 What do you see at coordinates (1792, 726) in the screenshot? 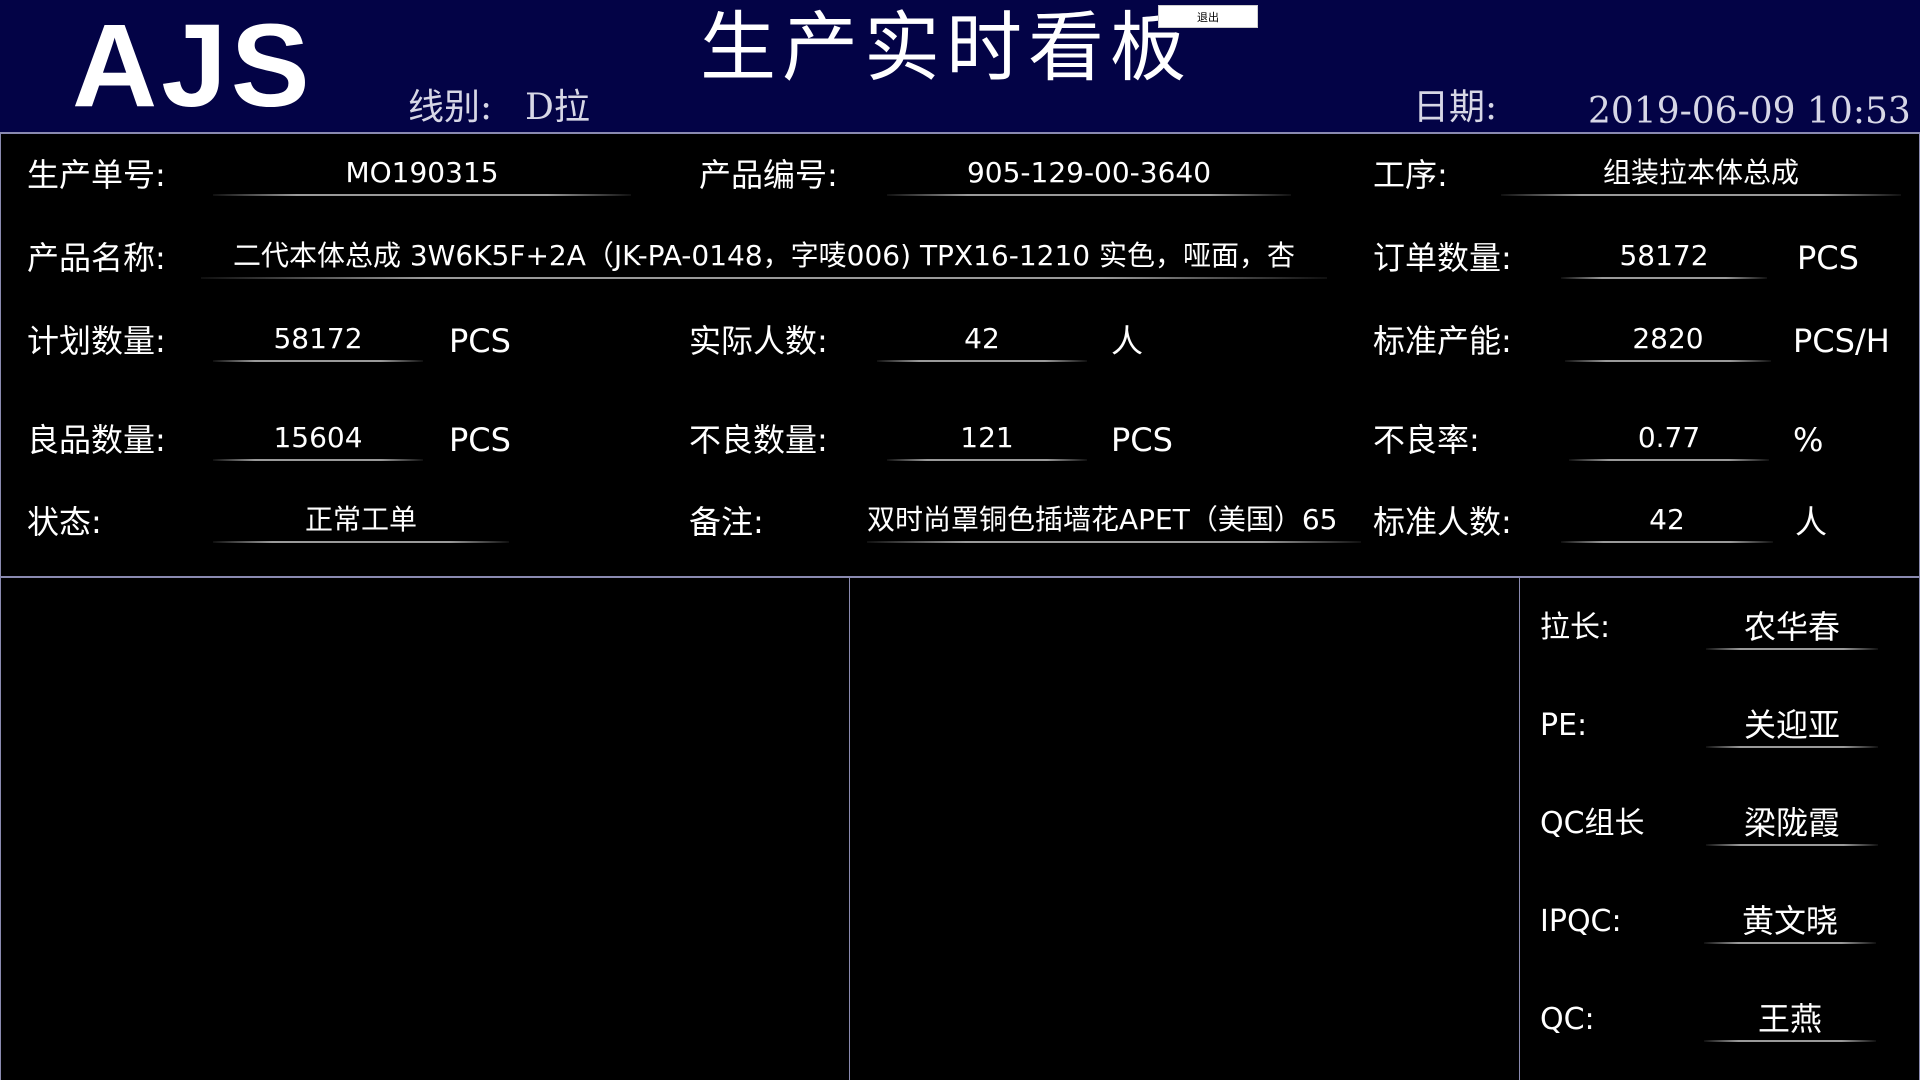
I see `staff-value-pe: 关迎亚` at bounding box center [1792, 726].